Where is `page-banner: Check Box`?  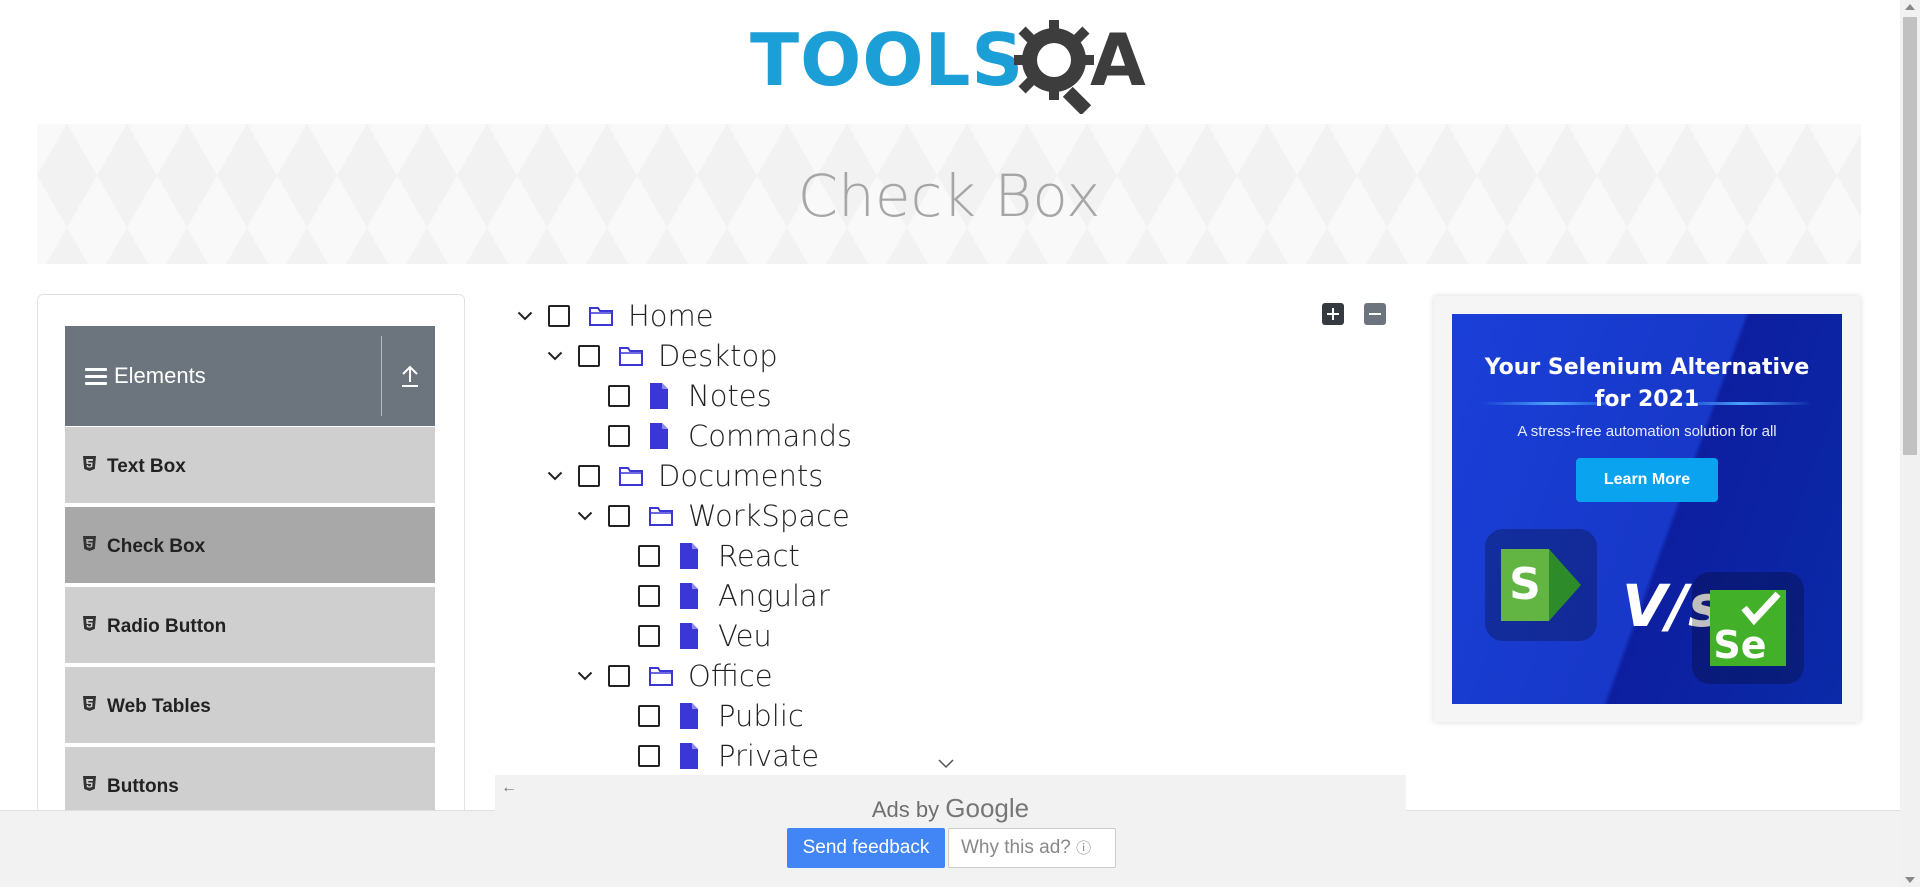 page-banner: Check Box is located at coordinates (949, 194).